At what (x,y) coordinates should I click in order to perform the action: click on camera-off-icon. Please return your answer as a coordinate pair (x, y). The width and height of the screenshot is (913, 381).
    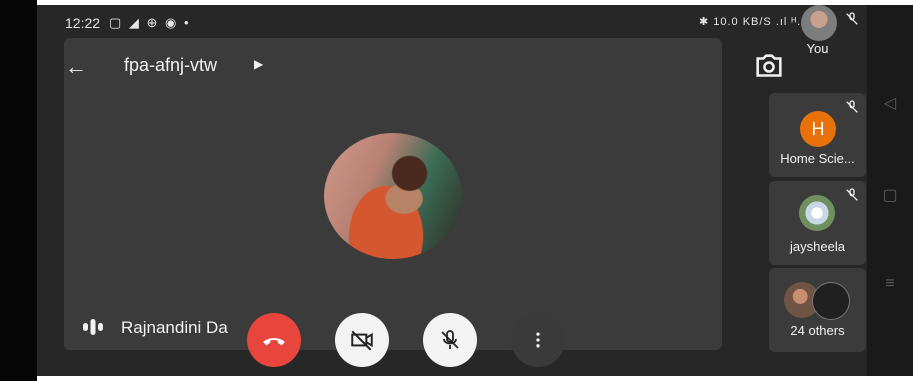
    Looking at the image, I should click on (362, 340).